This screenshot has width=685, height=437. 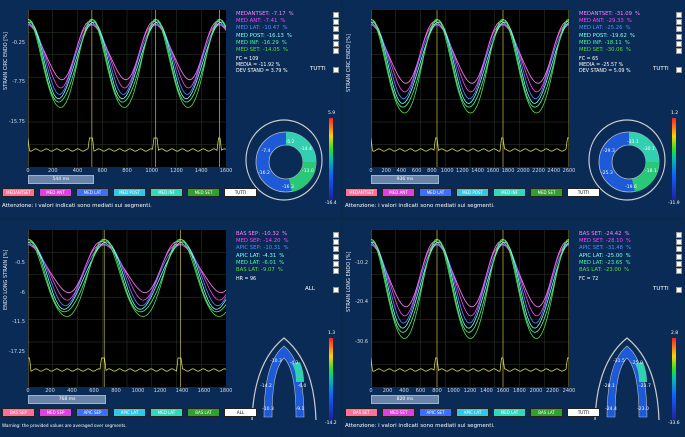 I want to click on segment-toggle-button: BAS SEP, so click(x=18, y=412).